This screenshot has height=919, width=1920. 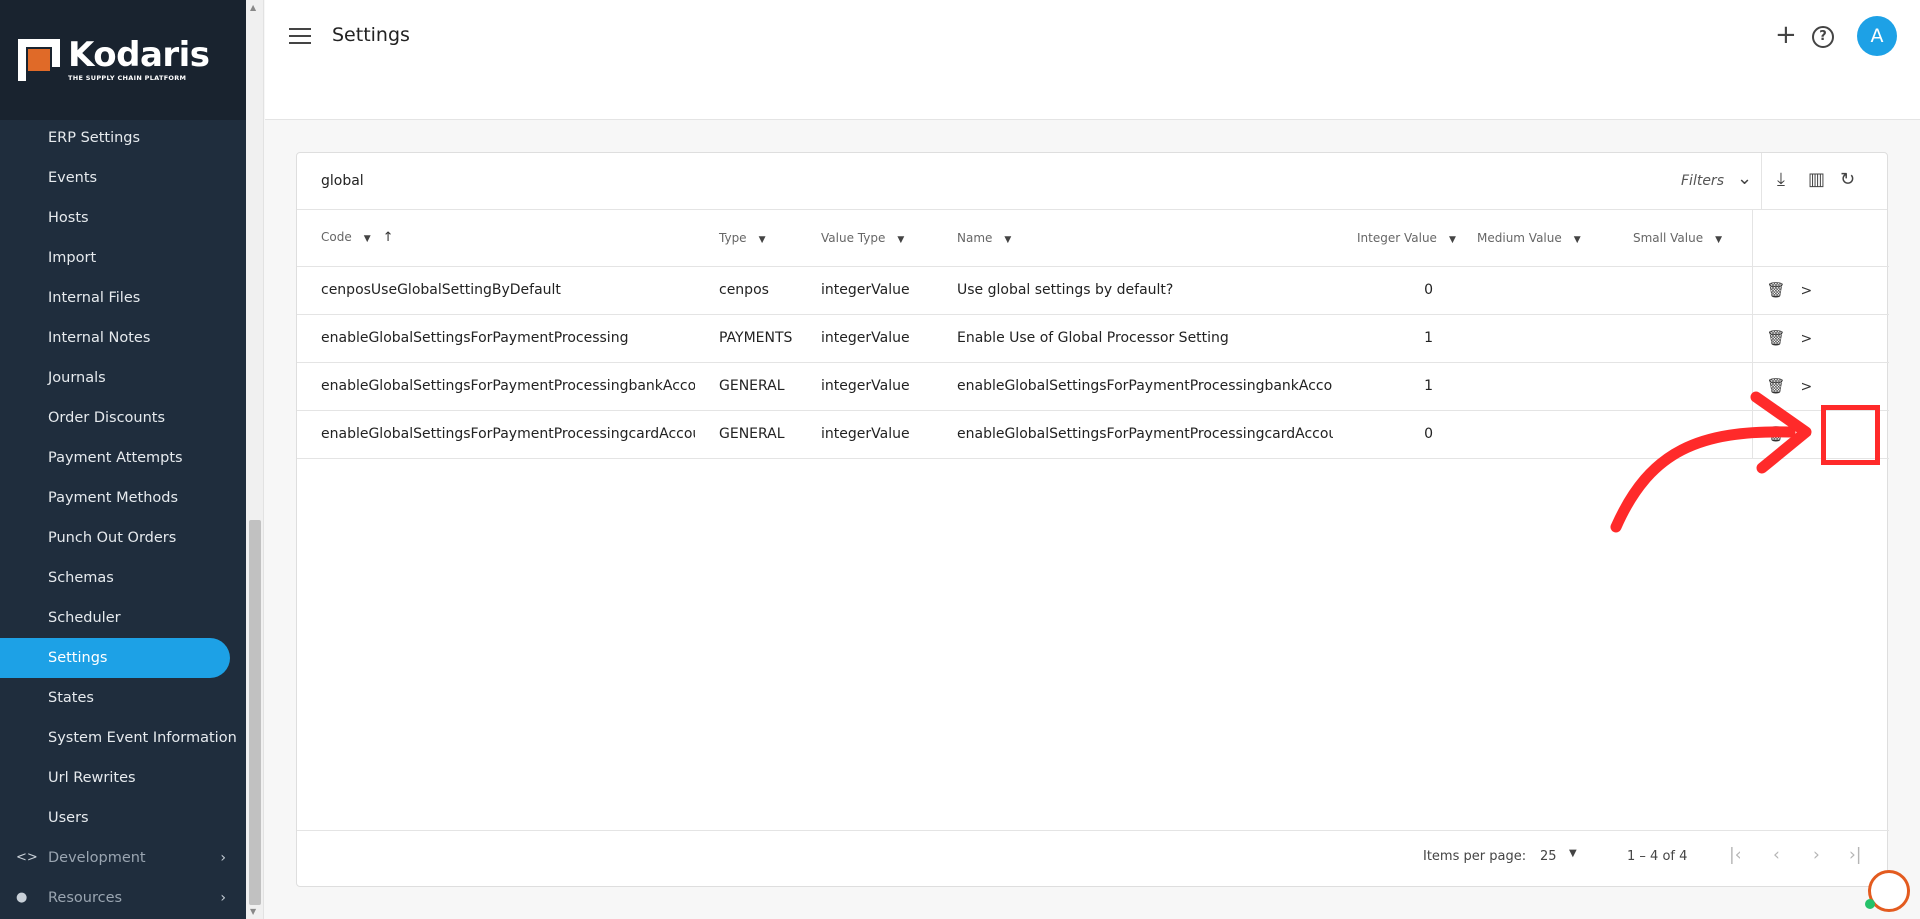 What do you see at coordinates (1531, 238) in the screenshot?
I see `column-header-medium-value: Medium Value ▼` at bounding box center [1531, 238].